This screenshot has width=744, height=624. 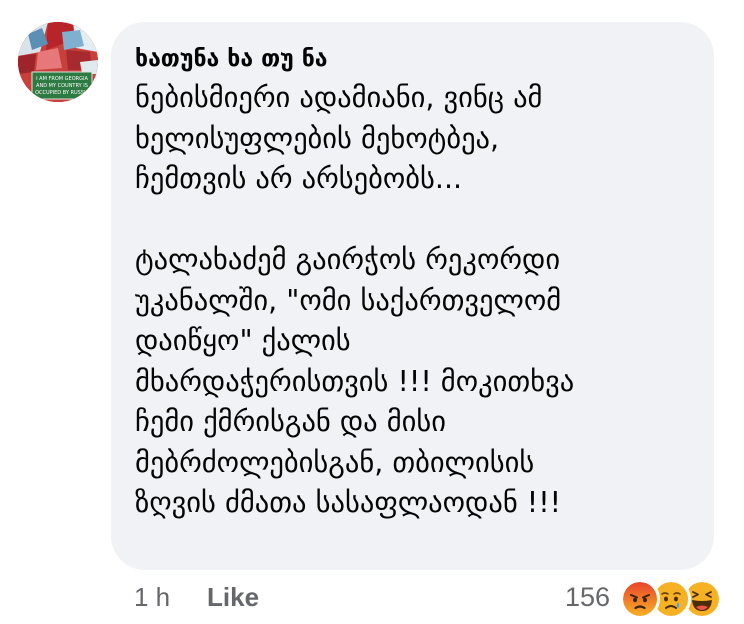 What do you see at coordinates (233, 597) in the screenshot?
I see `like-button: Like` at bounding box center [233, 597].